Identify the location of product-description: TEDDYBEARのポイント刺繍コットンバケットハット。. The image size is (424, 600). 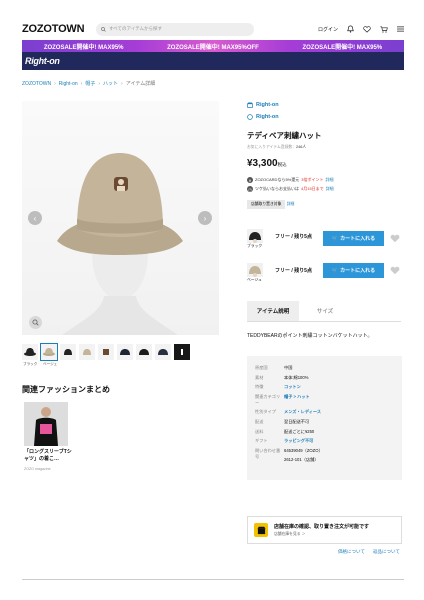
(310, 336).